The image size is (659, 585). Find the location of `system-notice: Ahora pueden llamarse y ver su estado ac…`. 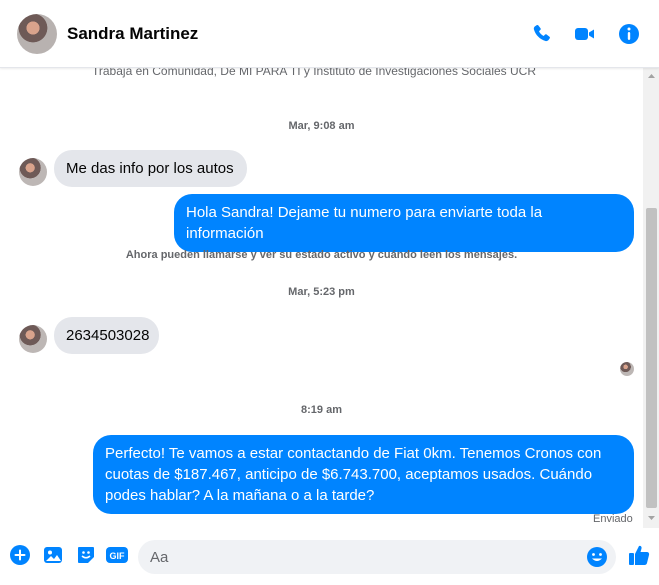

system-notice: Ahora pueden llamarse y ver su estado ac… is located at coordinates (321, 255).